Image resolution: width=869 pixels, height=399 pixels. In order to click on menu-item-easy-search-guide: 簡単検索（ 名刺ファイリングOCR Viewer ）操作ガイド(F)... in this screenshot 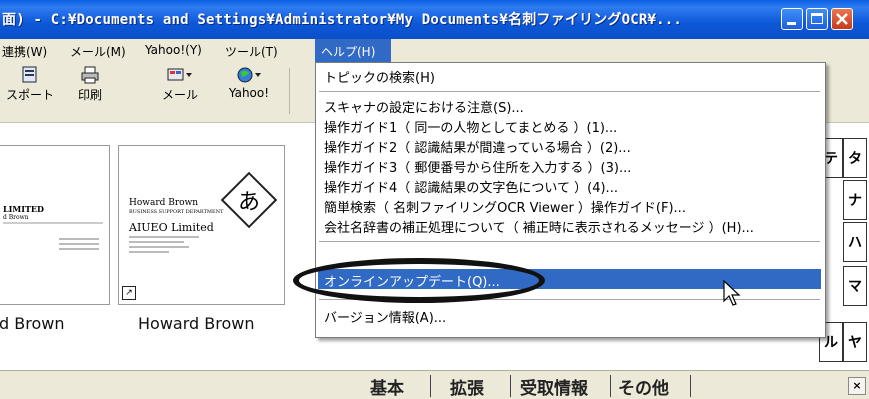, I will do `click(505, 206)`.